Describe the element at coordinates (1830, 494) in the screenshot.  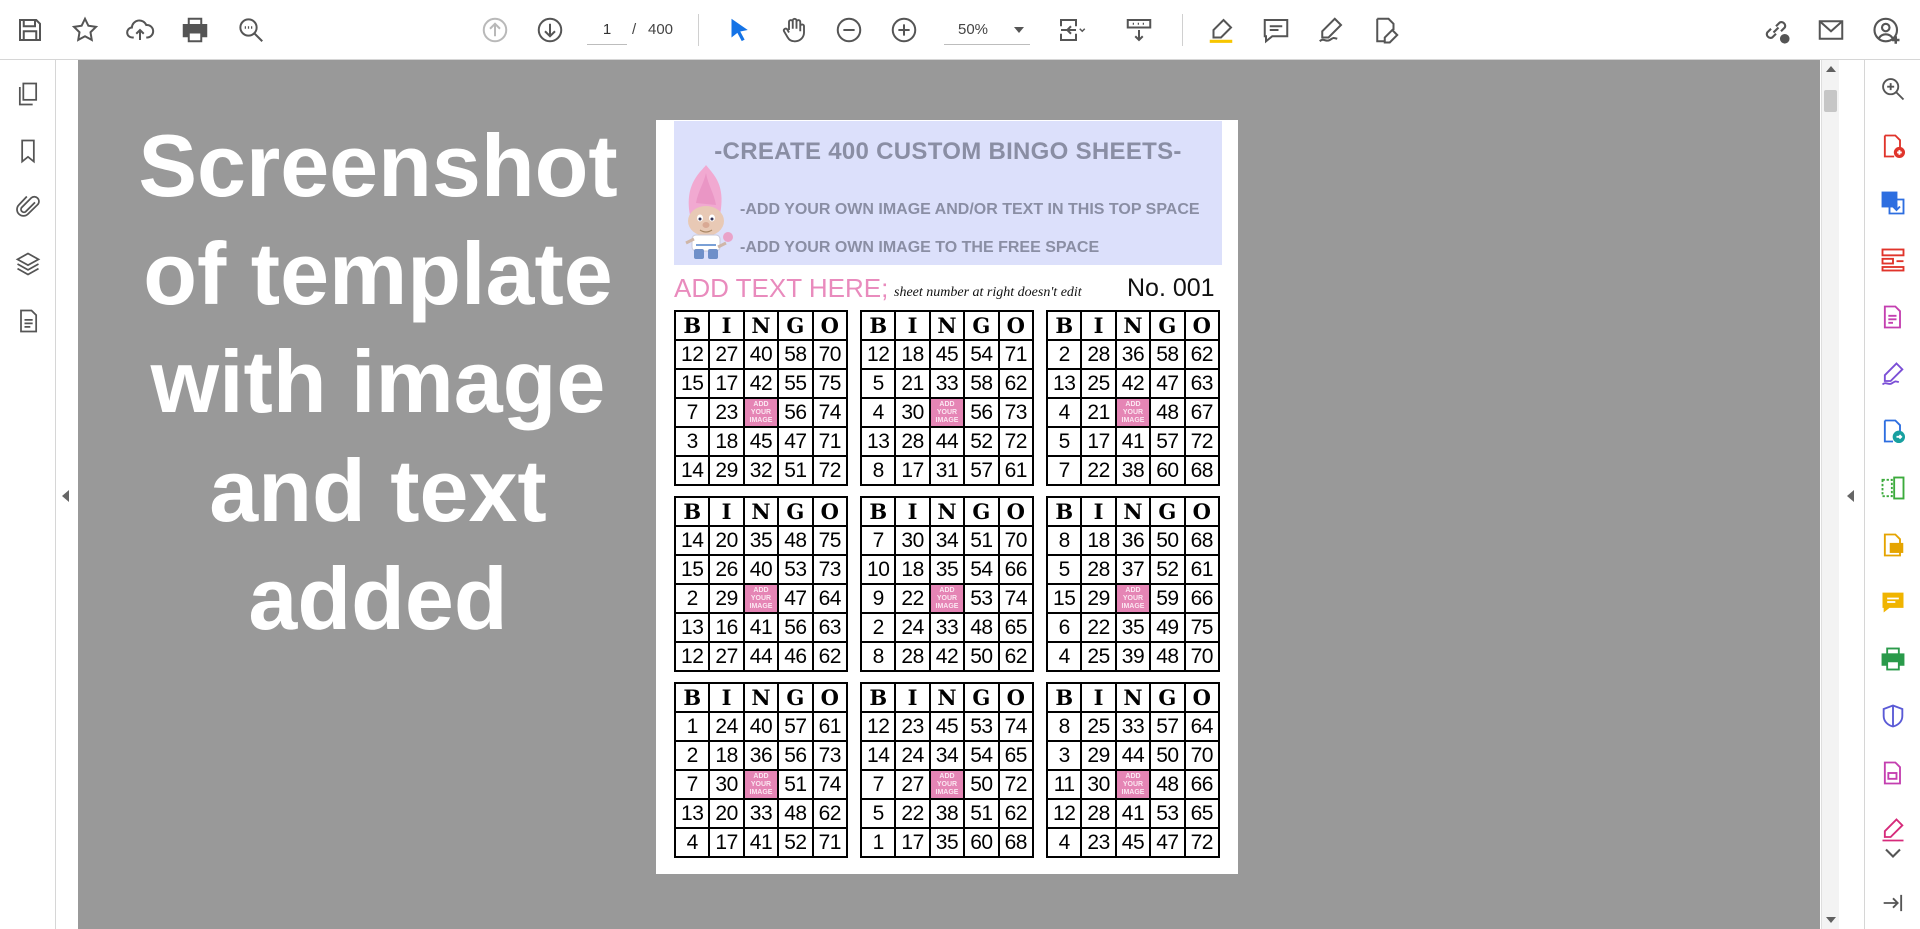
I see `vertical-scrollbar` at that location.